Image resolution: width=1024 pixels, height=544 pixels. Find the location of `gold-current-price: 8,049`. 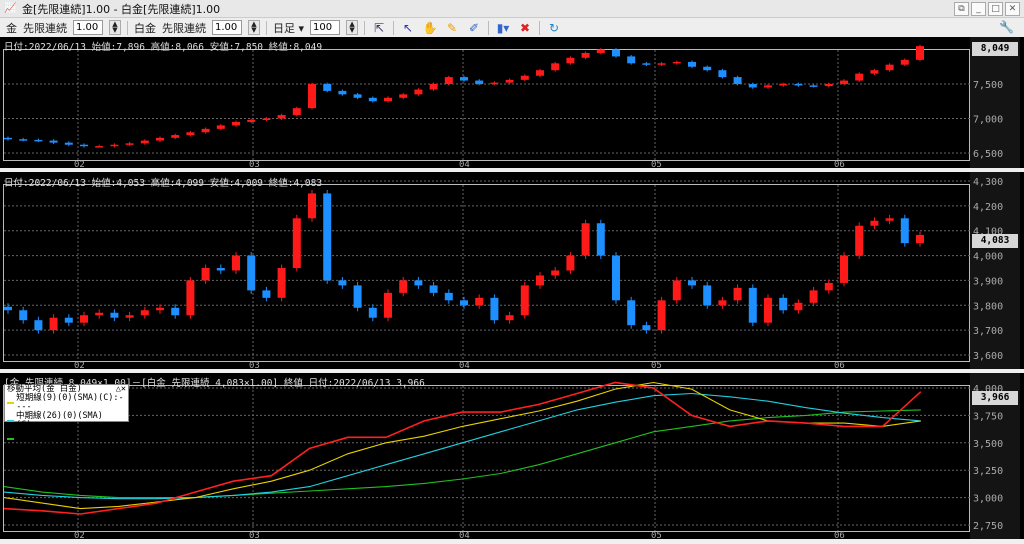

gold-current-price: 8,049 is located at coordinates (995, 49).